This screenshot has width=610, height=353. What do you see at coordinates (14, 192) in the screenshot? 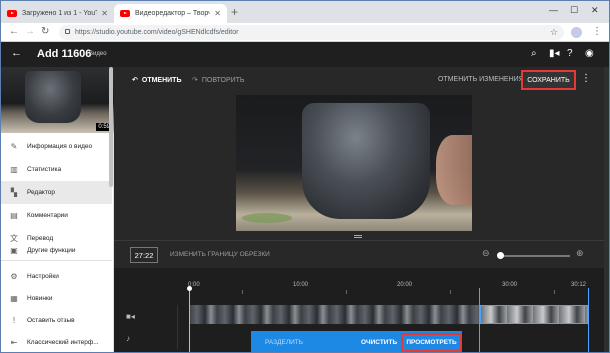
I see `clapperboard-icon: ▚` at bounding box center [14, 192].